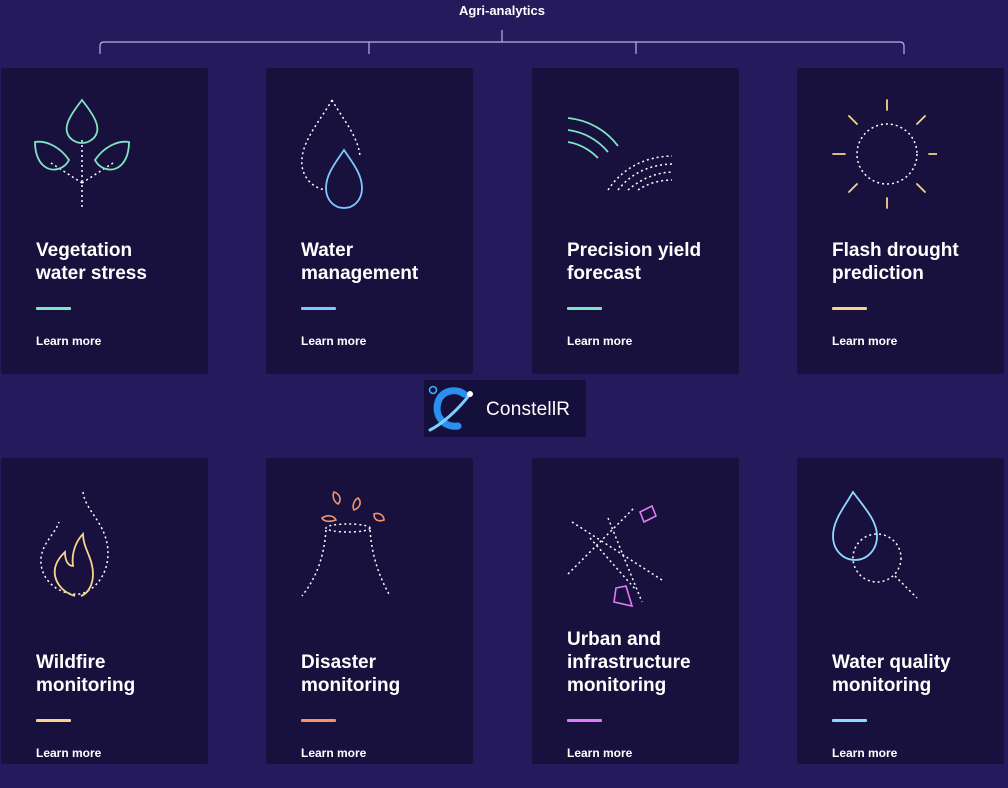 This screenshot has height=788, width=1008. Describe the element at coordinates (900, 221) in the screenshot. I see `card-flash-drought-prediction: Flash drought prediction Learn more` at that location.